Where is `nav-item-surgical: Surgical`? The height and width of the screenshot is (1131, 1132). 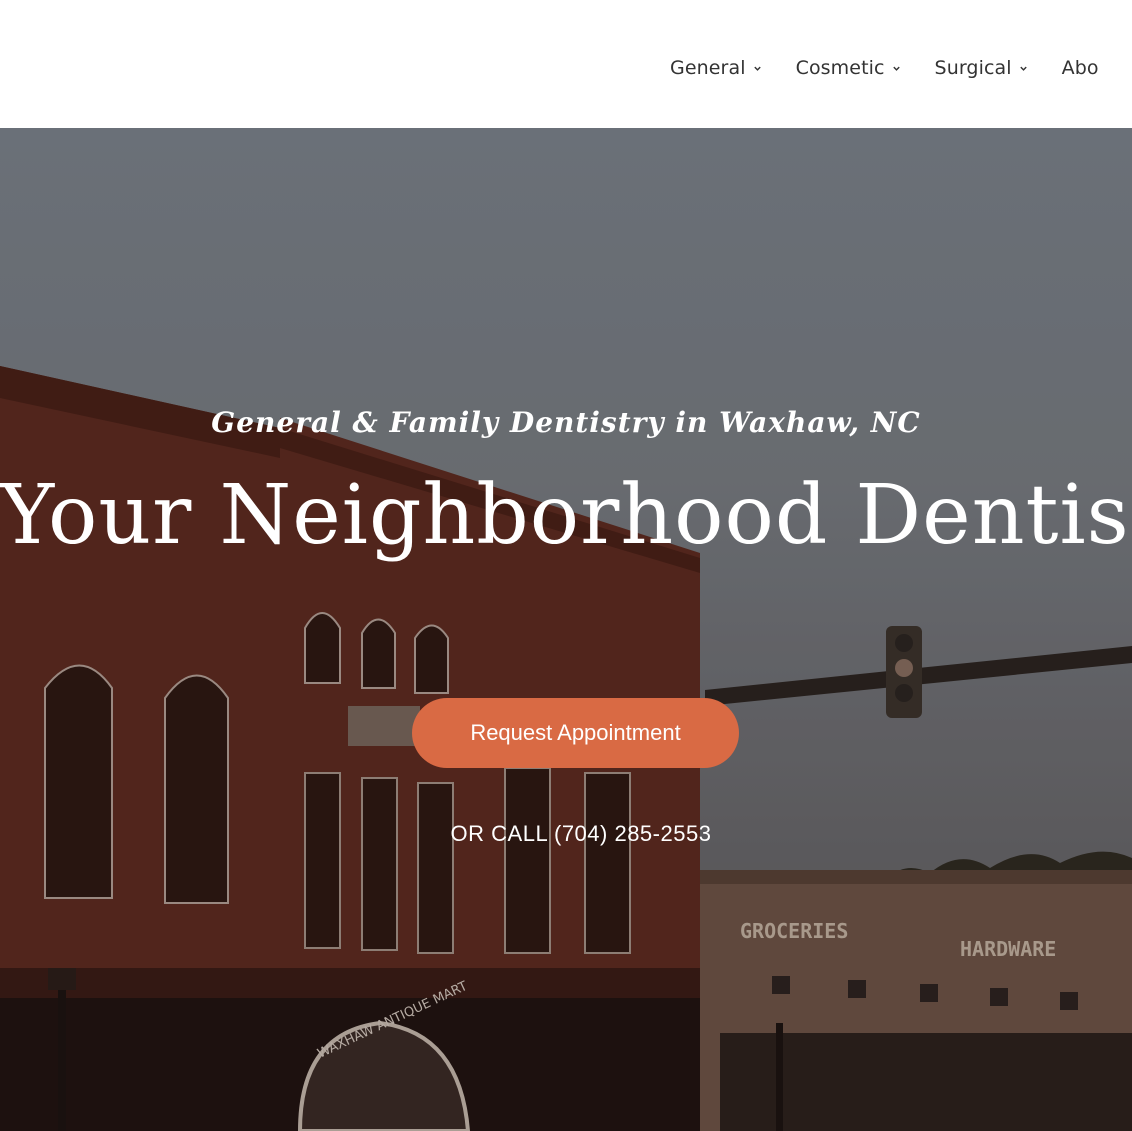 nav-item-surgical: Surgical is located at coordinates (981, 68).